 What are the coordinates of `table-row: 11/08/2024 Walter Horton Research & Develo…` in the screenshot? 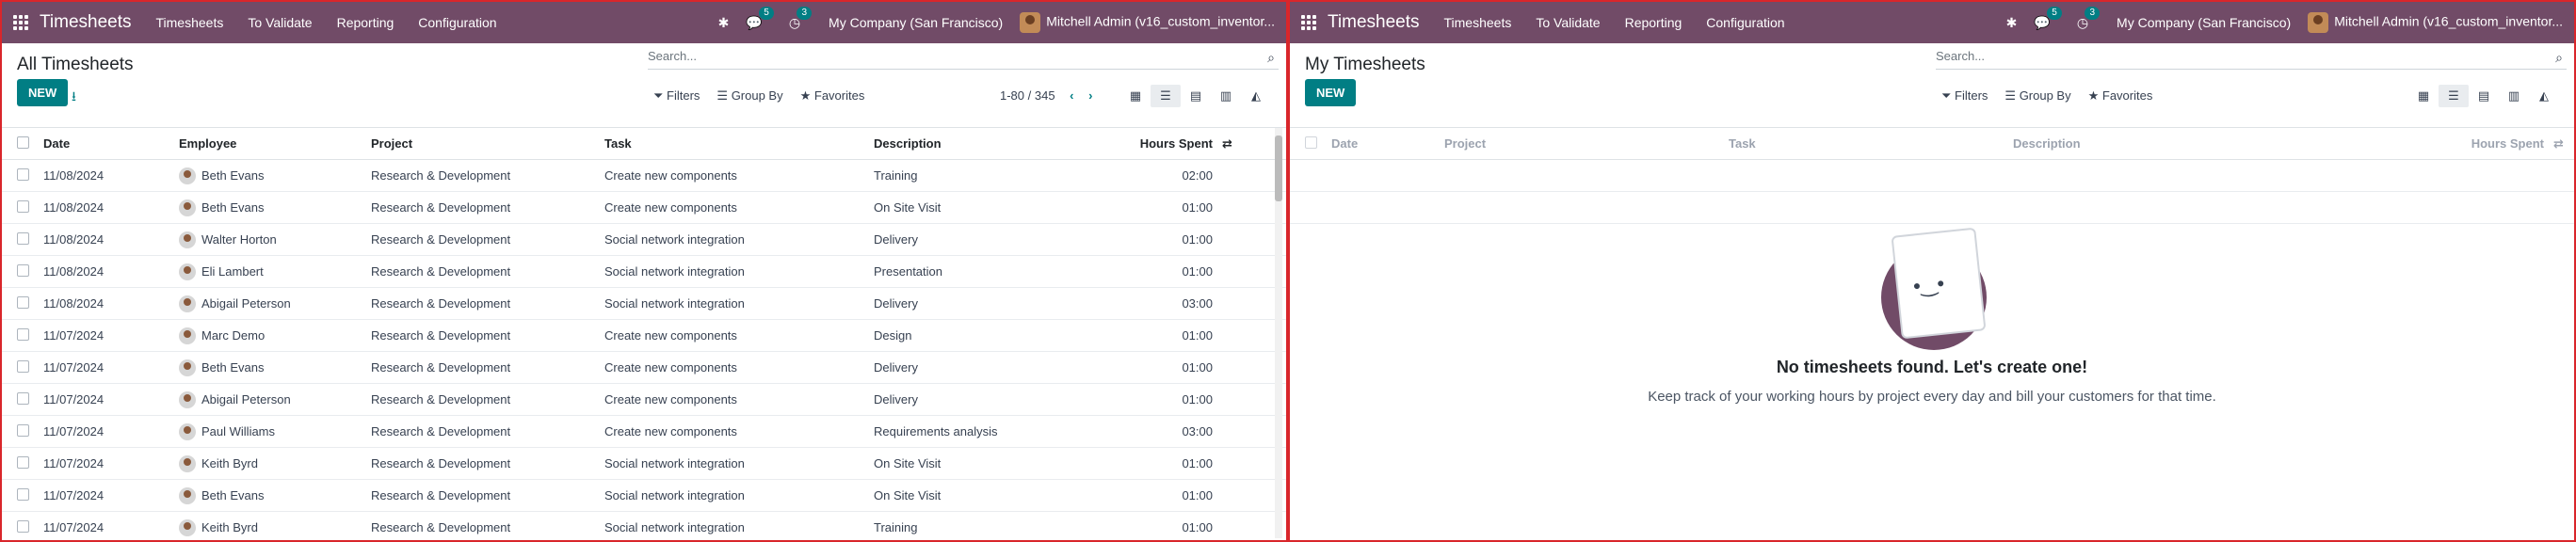 It's located at (644, 240).